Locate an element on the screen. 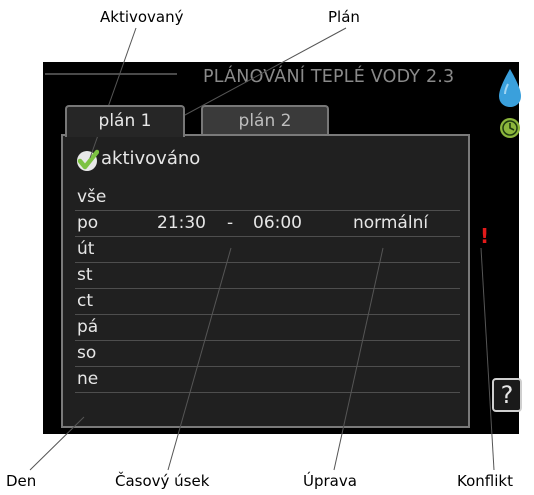  leader-den is located at coordinates (57, 443).